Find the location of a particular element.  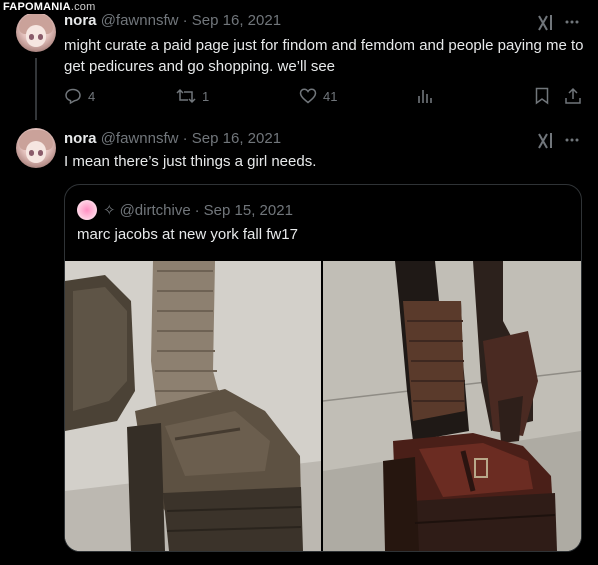

share-button is located at coordinates (573, 96).